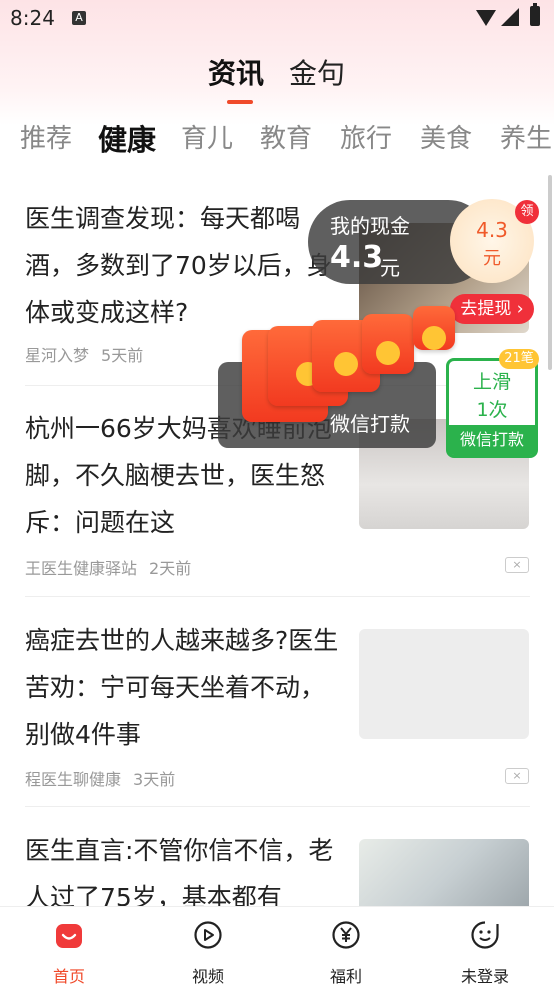  Describe the element at coordinates (79, 18) in the screenshot. I see `notification-a-icon: A` at that location.